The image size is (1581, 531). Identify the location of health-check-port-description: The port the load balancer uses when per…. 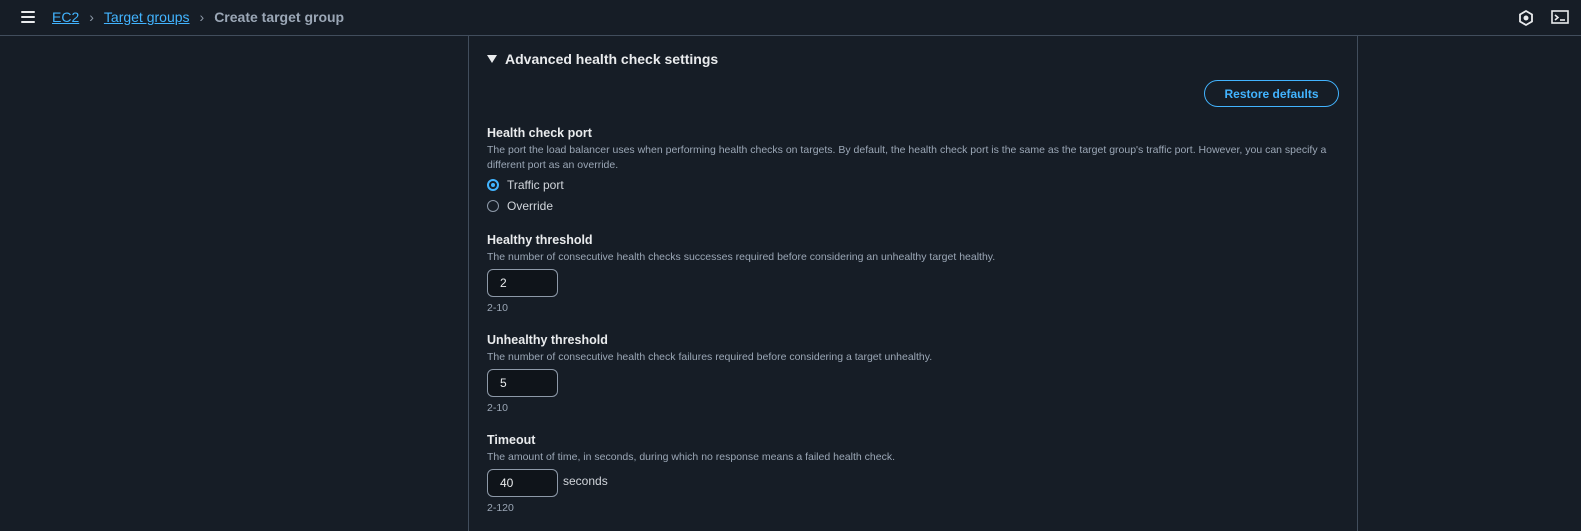
(907, 157).